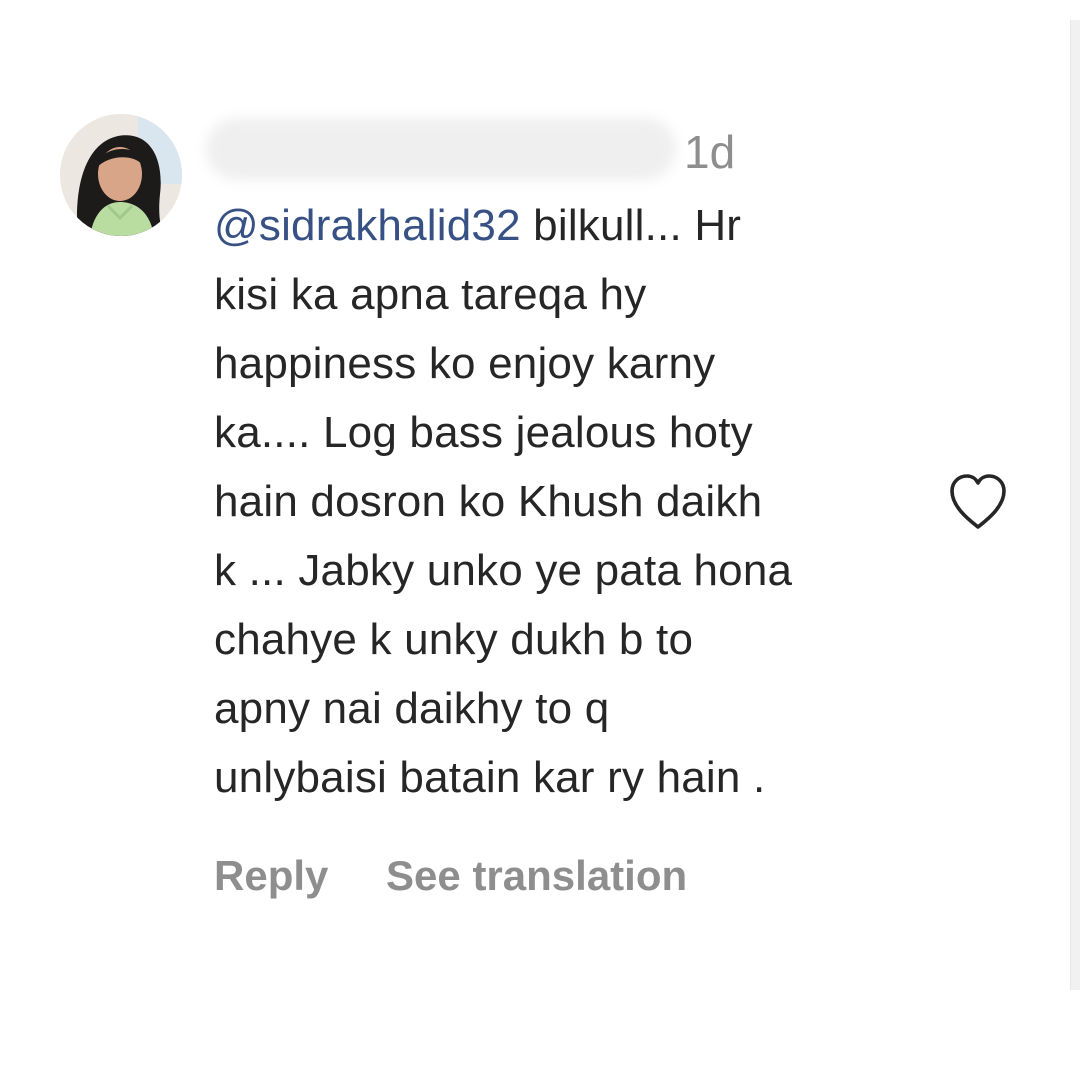 The image size is (1080, 1080). I want to click on comment-actions: Reply See translation, so click(450, 876).